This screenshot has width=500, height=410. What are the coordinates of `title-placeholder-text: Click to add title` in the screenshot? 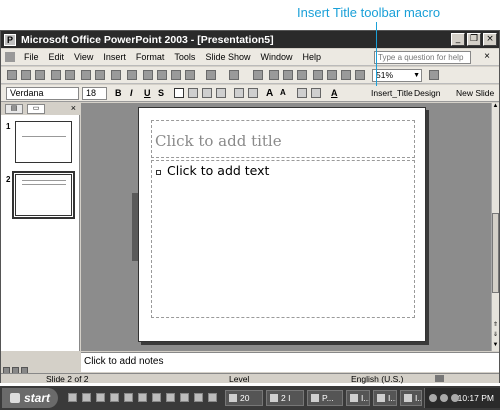 It's located at (218, 141).